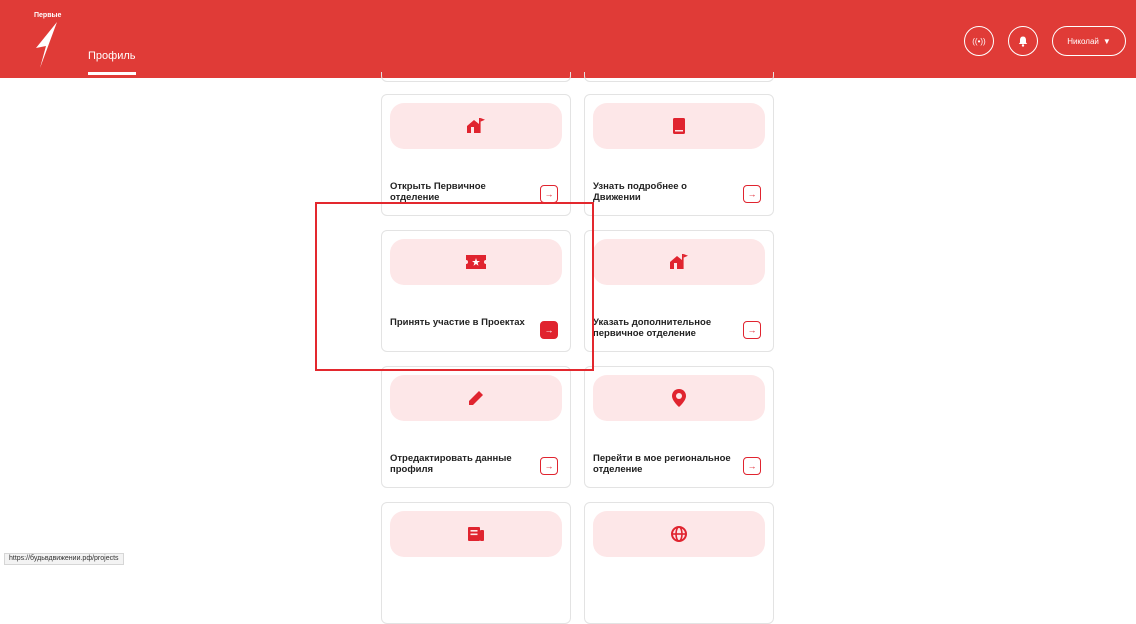  What do you see at coordinates (1106, 41) in the screenshot?
I see `chevron-down-icon: ▼` at bounding box center [1106, 41].